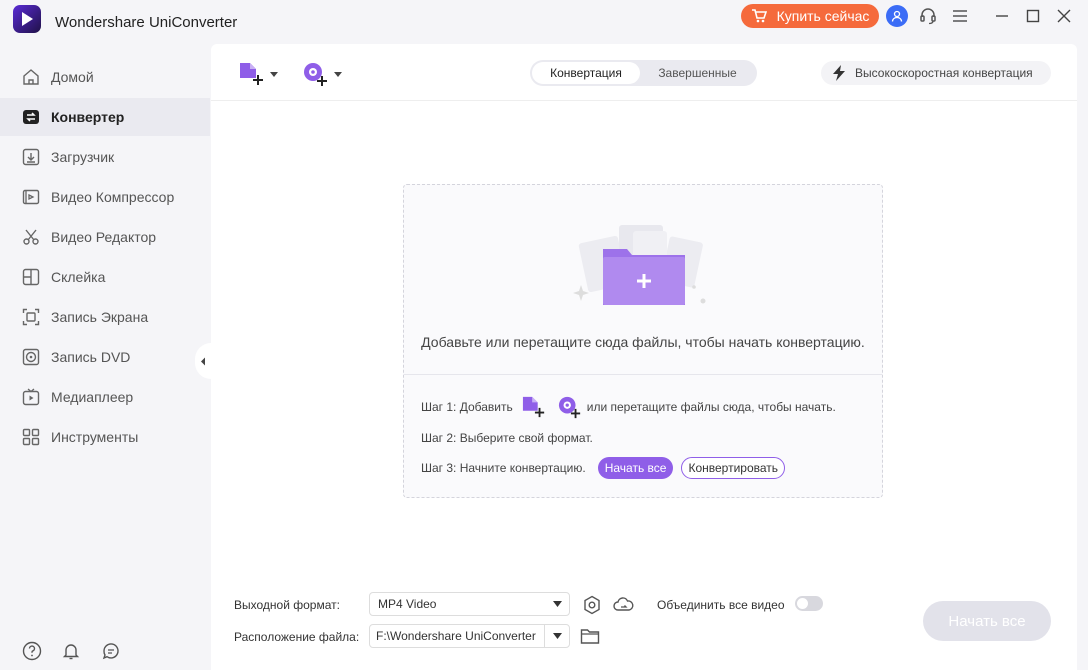 This screenshot has width=1088, height=670. I want to click on sidebar-item-screen-recorder: Запись Экрана, so click(105, 317).